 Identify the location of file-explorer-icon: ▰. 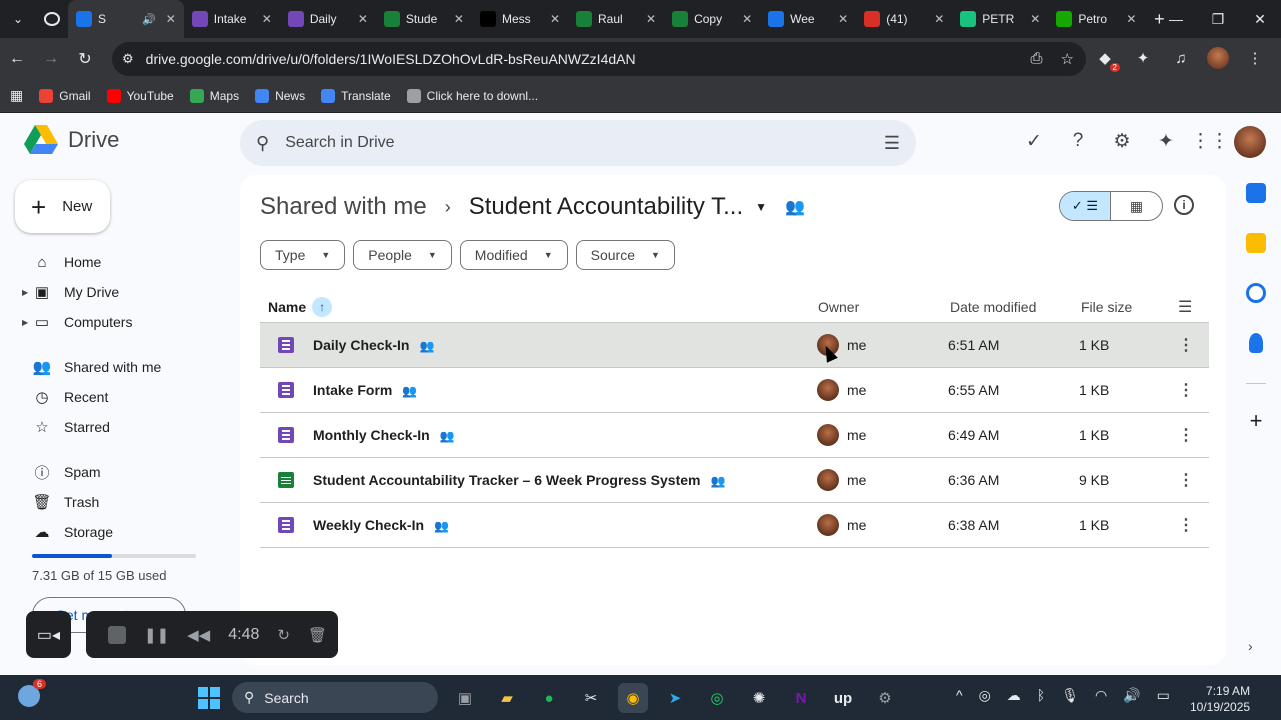
(507, 698).